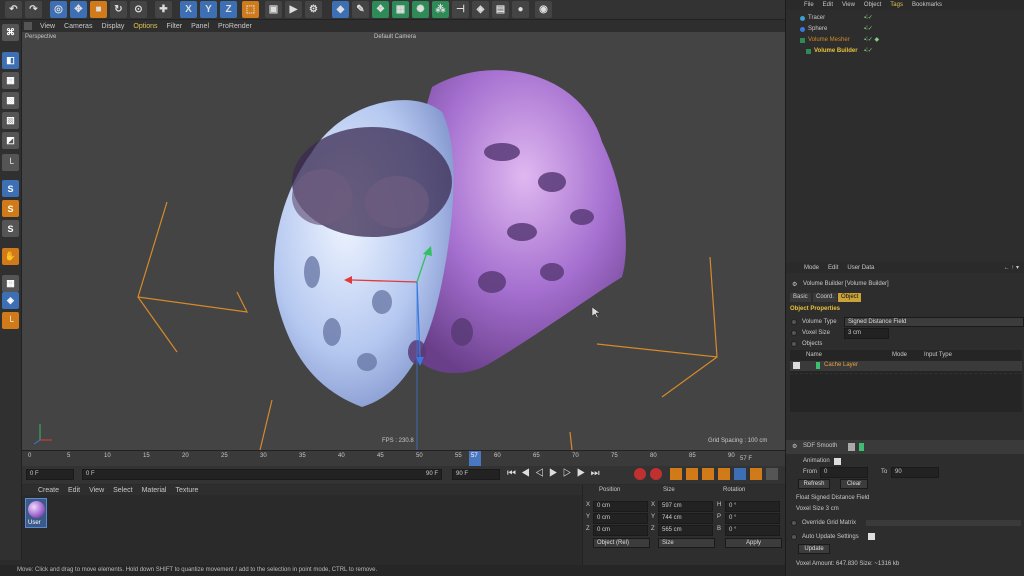 The width and height of the screenshot is (1024, 576). I want to click on material-swatch: User, so click(36, 513).